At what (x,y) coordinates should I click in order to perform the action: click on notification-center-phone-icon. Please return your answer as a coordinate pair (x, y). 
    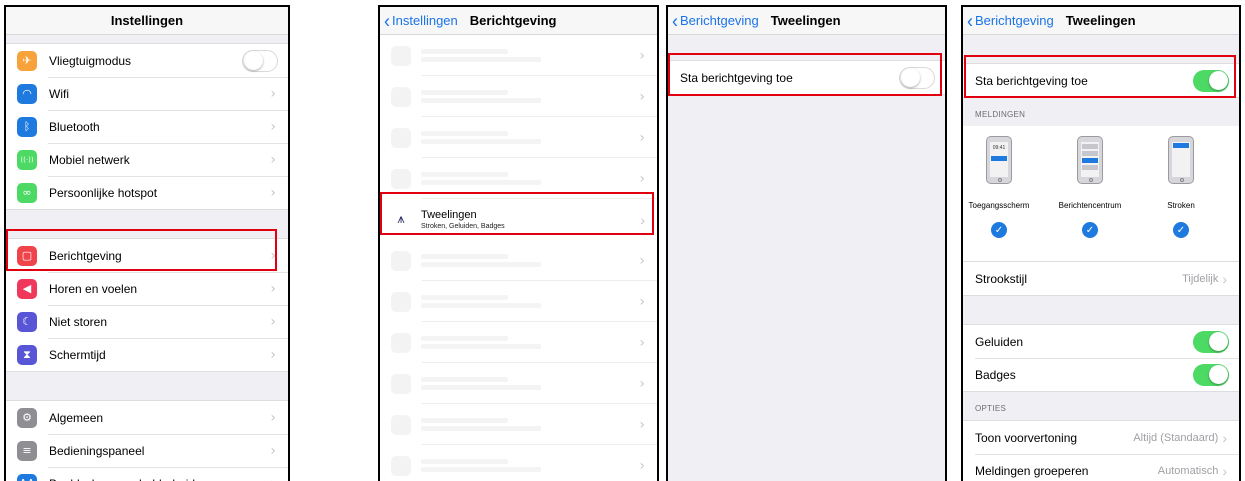
    Looking at the image, I should click on (1090, 160).